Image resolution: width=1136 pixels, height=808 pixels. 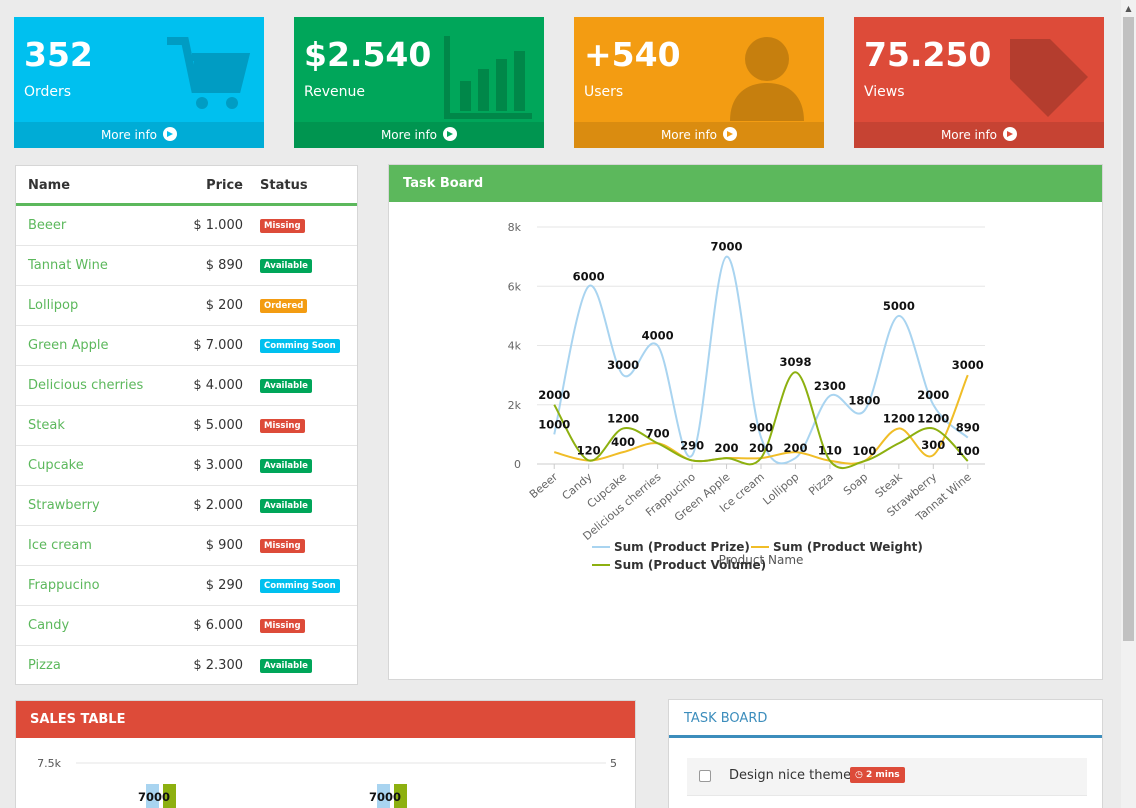 I want to click on product-price: $ 4.000, so click(x=218, y=385).